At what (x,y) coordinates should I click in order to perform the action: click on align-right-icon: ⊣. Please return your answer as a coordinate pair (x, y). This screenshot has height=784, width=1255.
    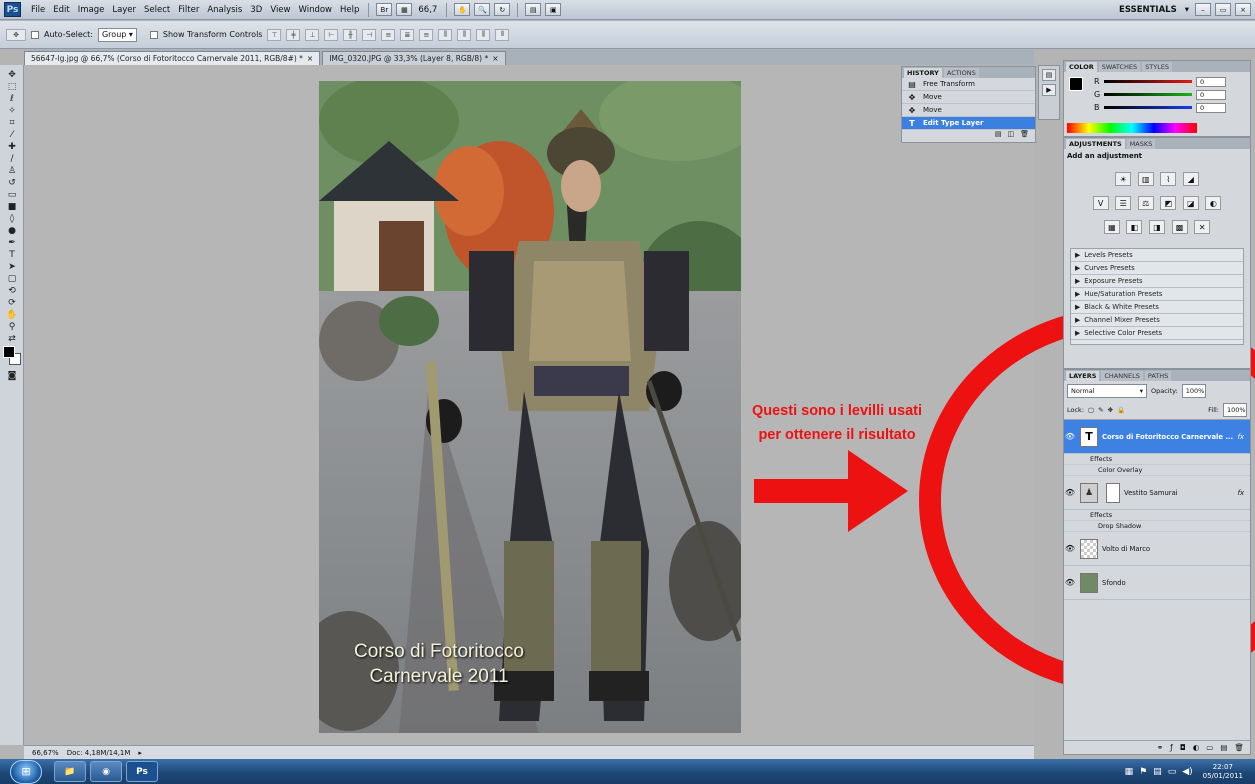
    Looking at the image, I should click on (369, 34).